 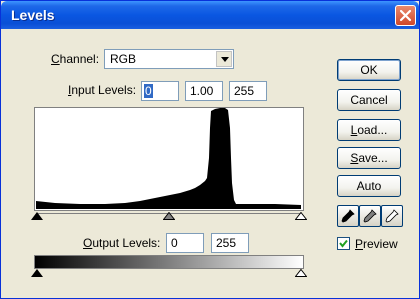 What do you see at coordinates (185, 243) in the screenshot?
I see `output-black-field: 0` at bounding box center [185, 243].